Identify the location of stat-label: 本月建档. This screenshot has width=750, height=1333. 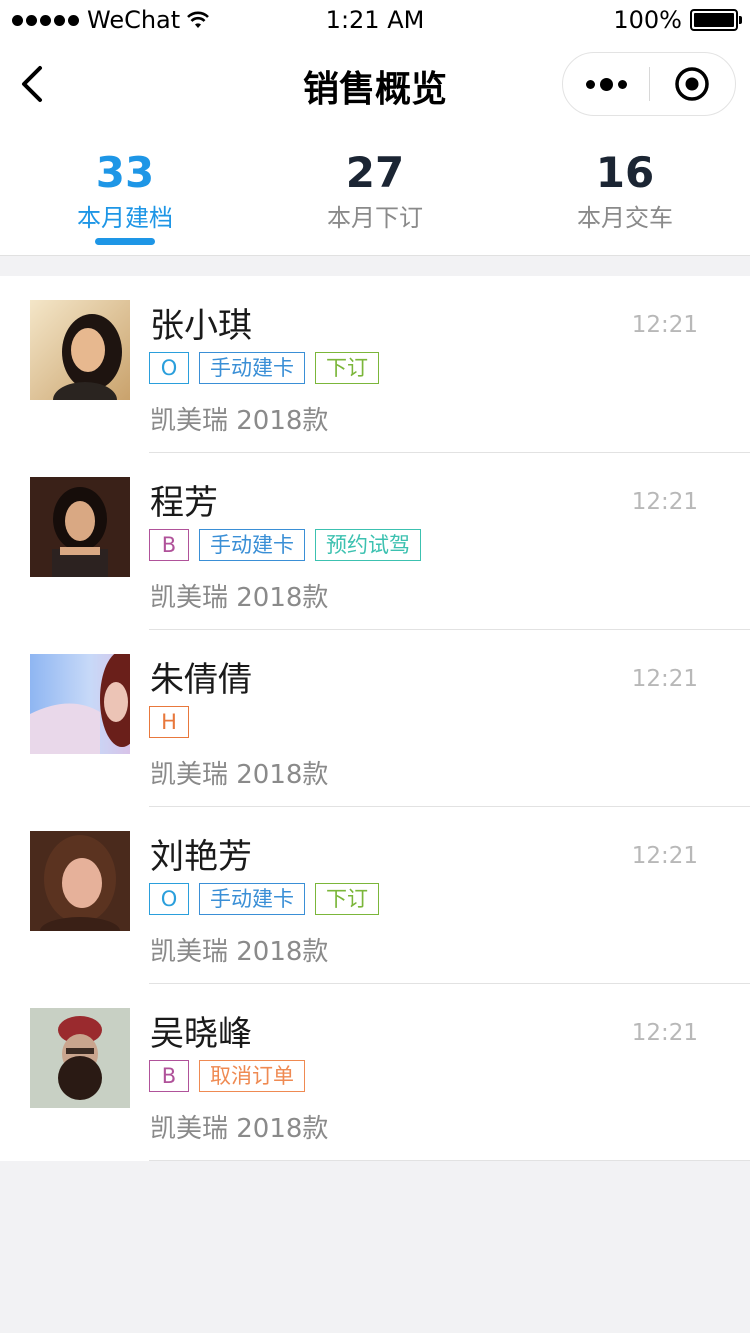
(125, 218).